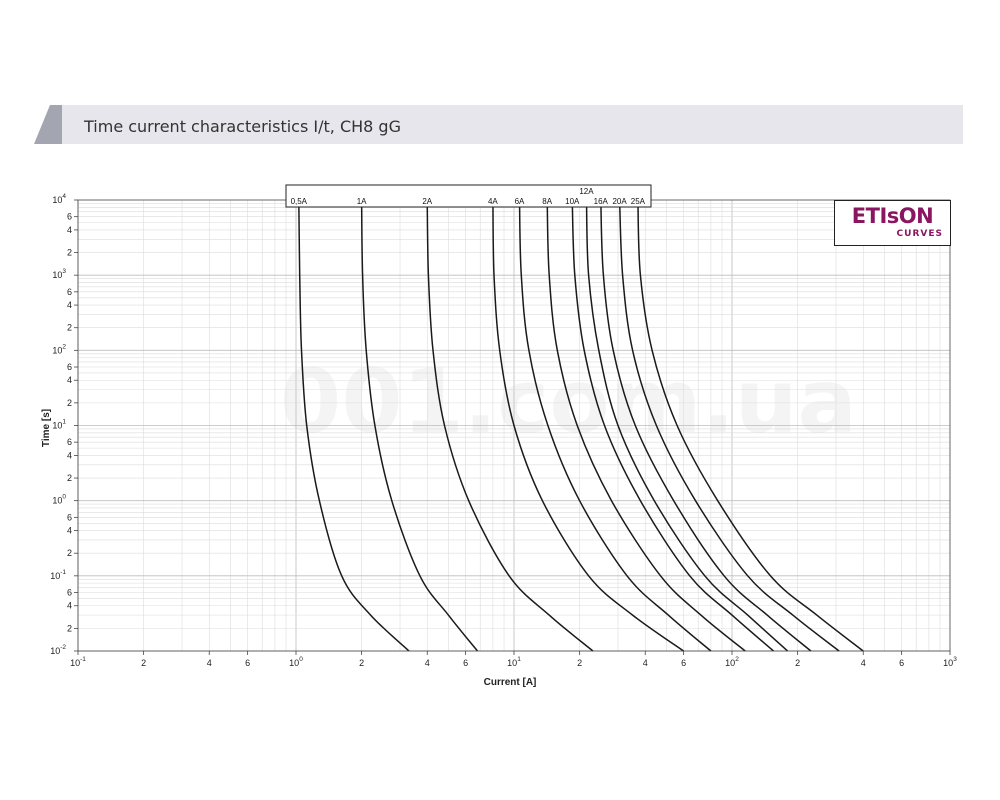 The width and height of the screenshot is (1000, 800). Describe the element at coordinates (572, 201) in the screenshot. I see `curve-label: 10A` at that location.